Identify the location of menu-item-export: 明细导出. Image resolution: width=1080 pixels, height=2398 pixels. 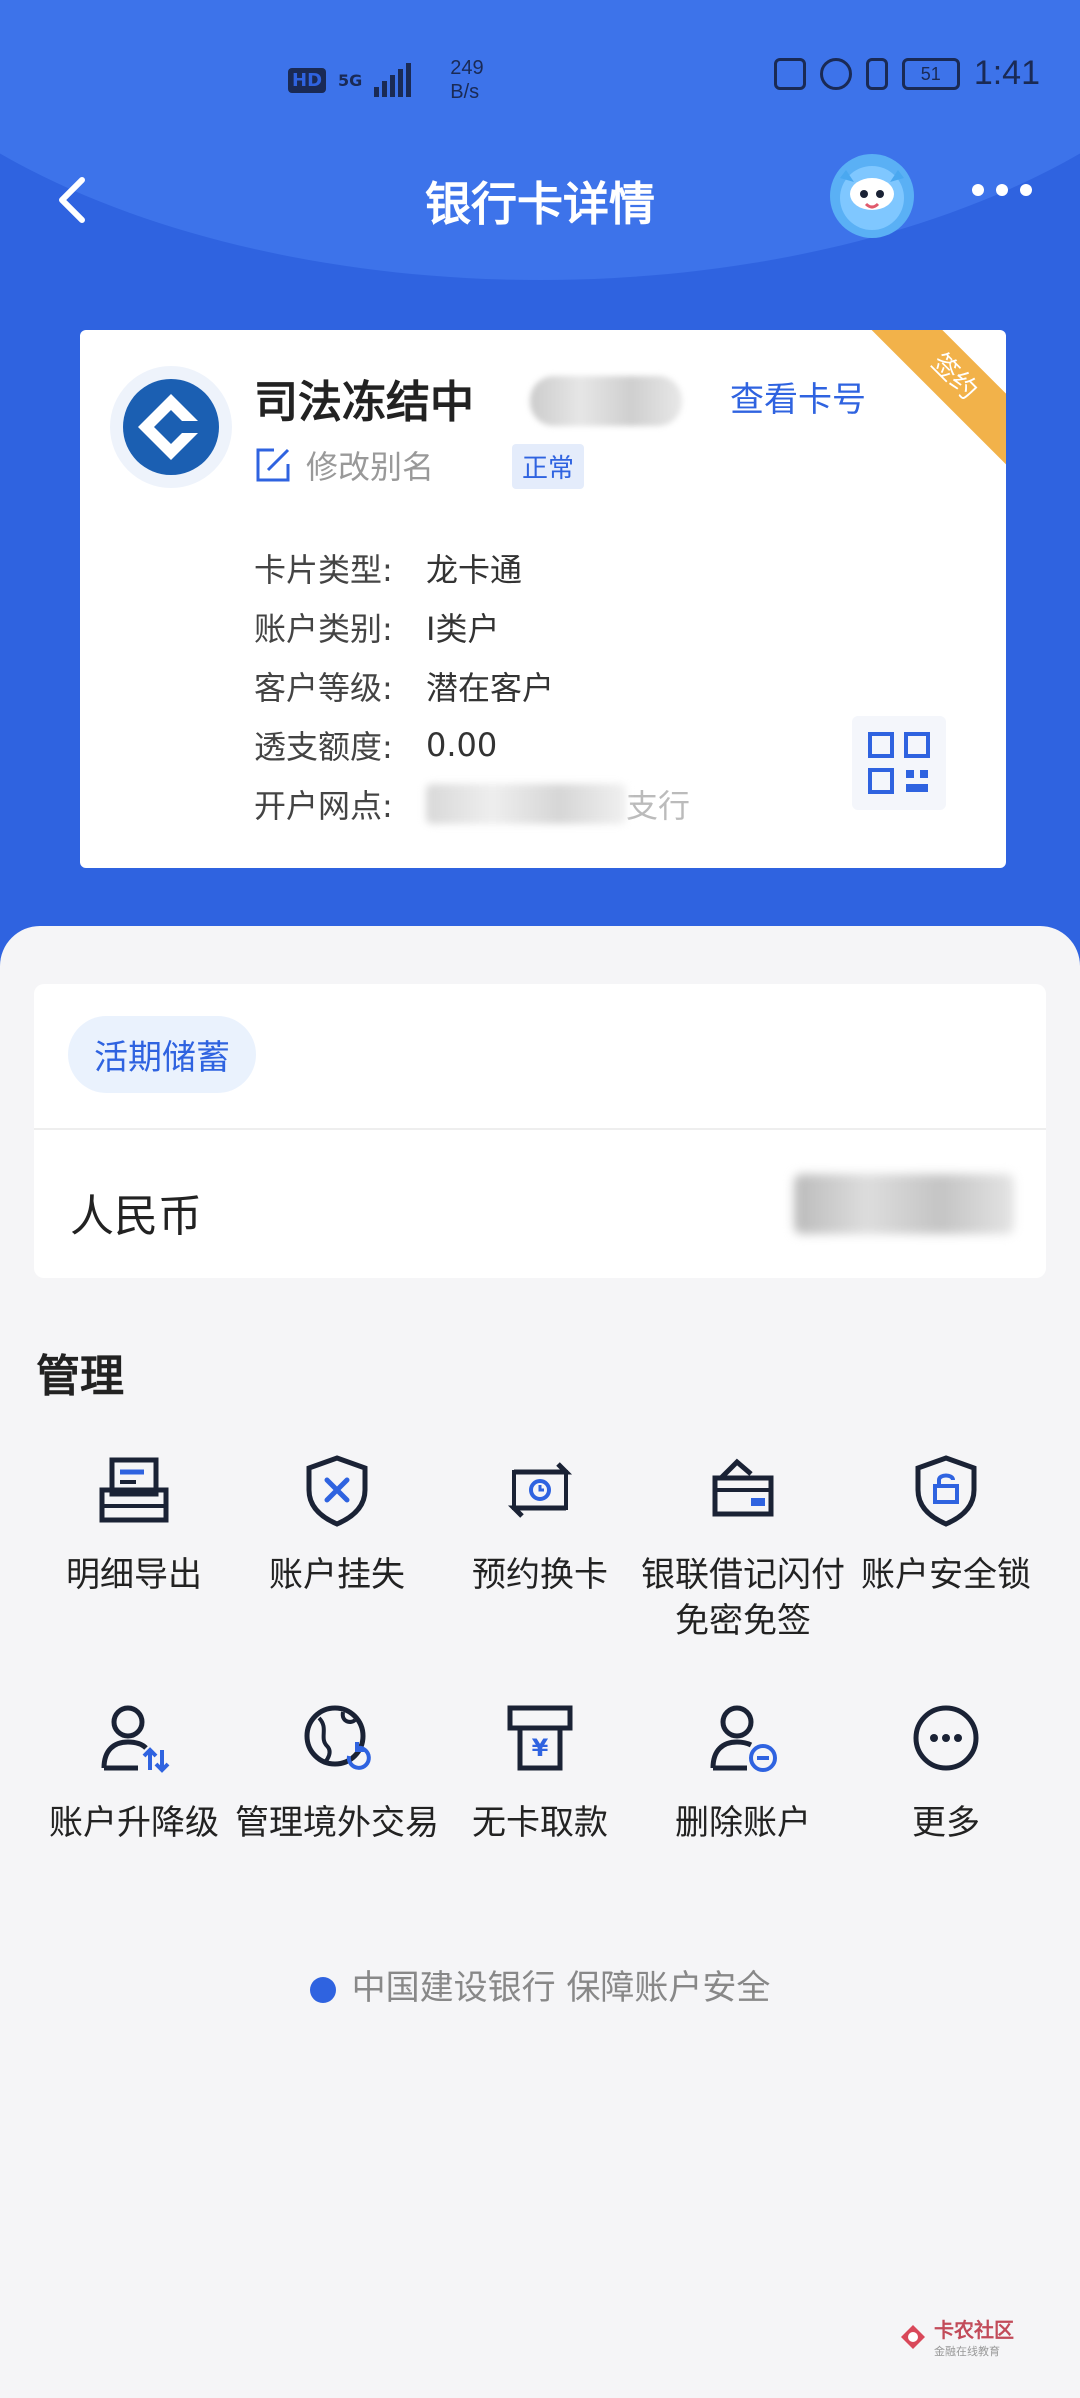
(134, 1524).